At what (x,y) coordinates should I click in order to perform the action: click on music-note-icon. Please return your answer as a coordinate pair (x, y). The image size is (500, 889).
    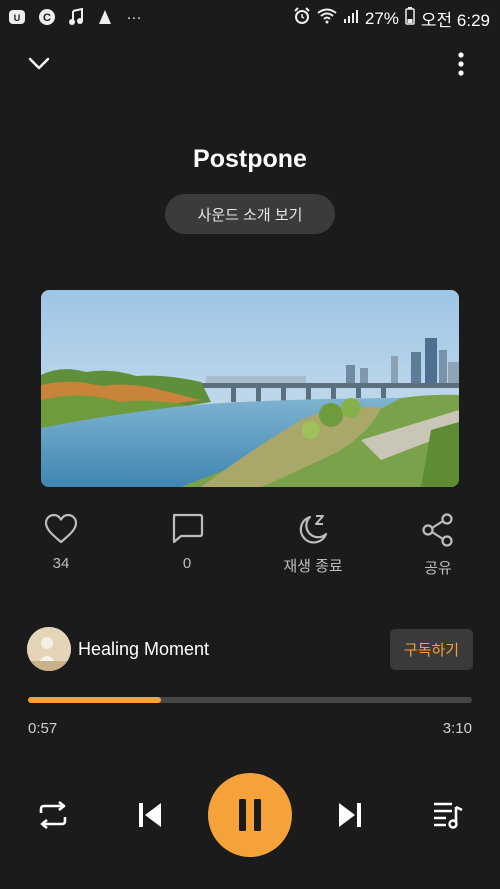
    Looking at the image, I should click on (76, 17).